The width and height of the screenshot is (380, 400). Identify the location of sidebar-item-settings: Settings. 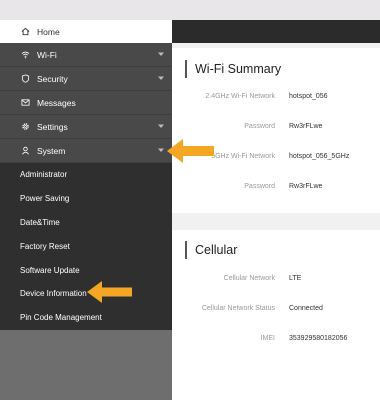
(86, 127).